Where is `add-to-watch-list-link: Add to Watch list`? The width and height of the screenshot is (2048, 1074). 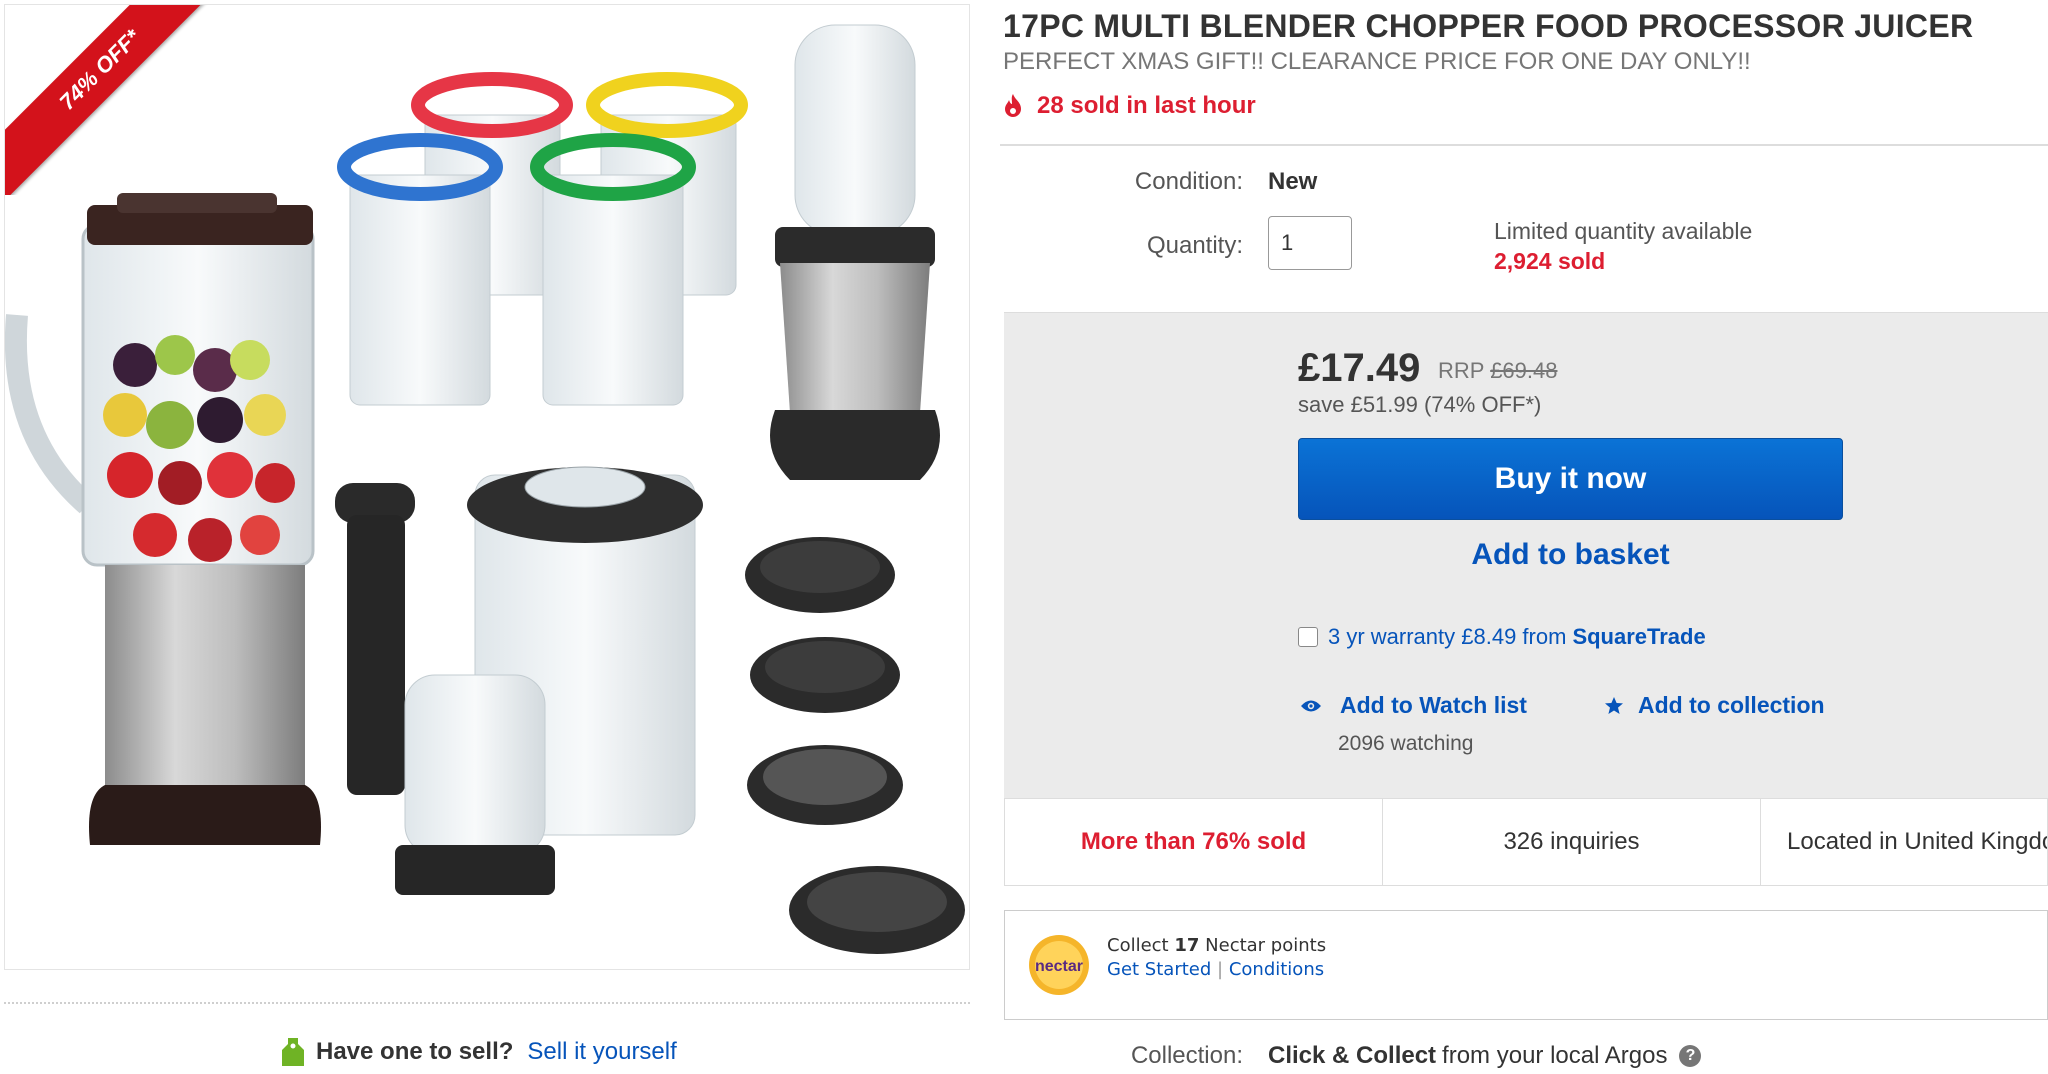
add-to-watch-list-link: Add to Watch list is located at coordinates (1413, 705).